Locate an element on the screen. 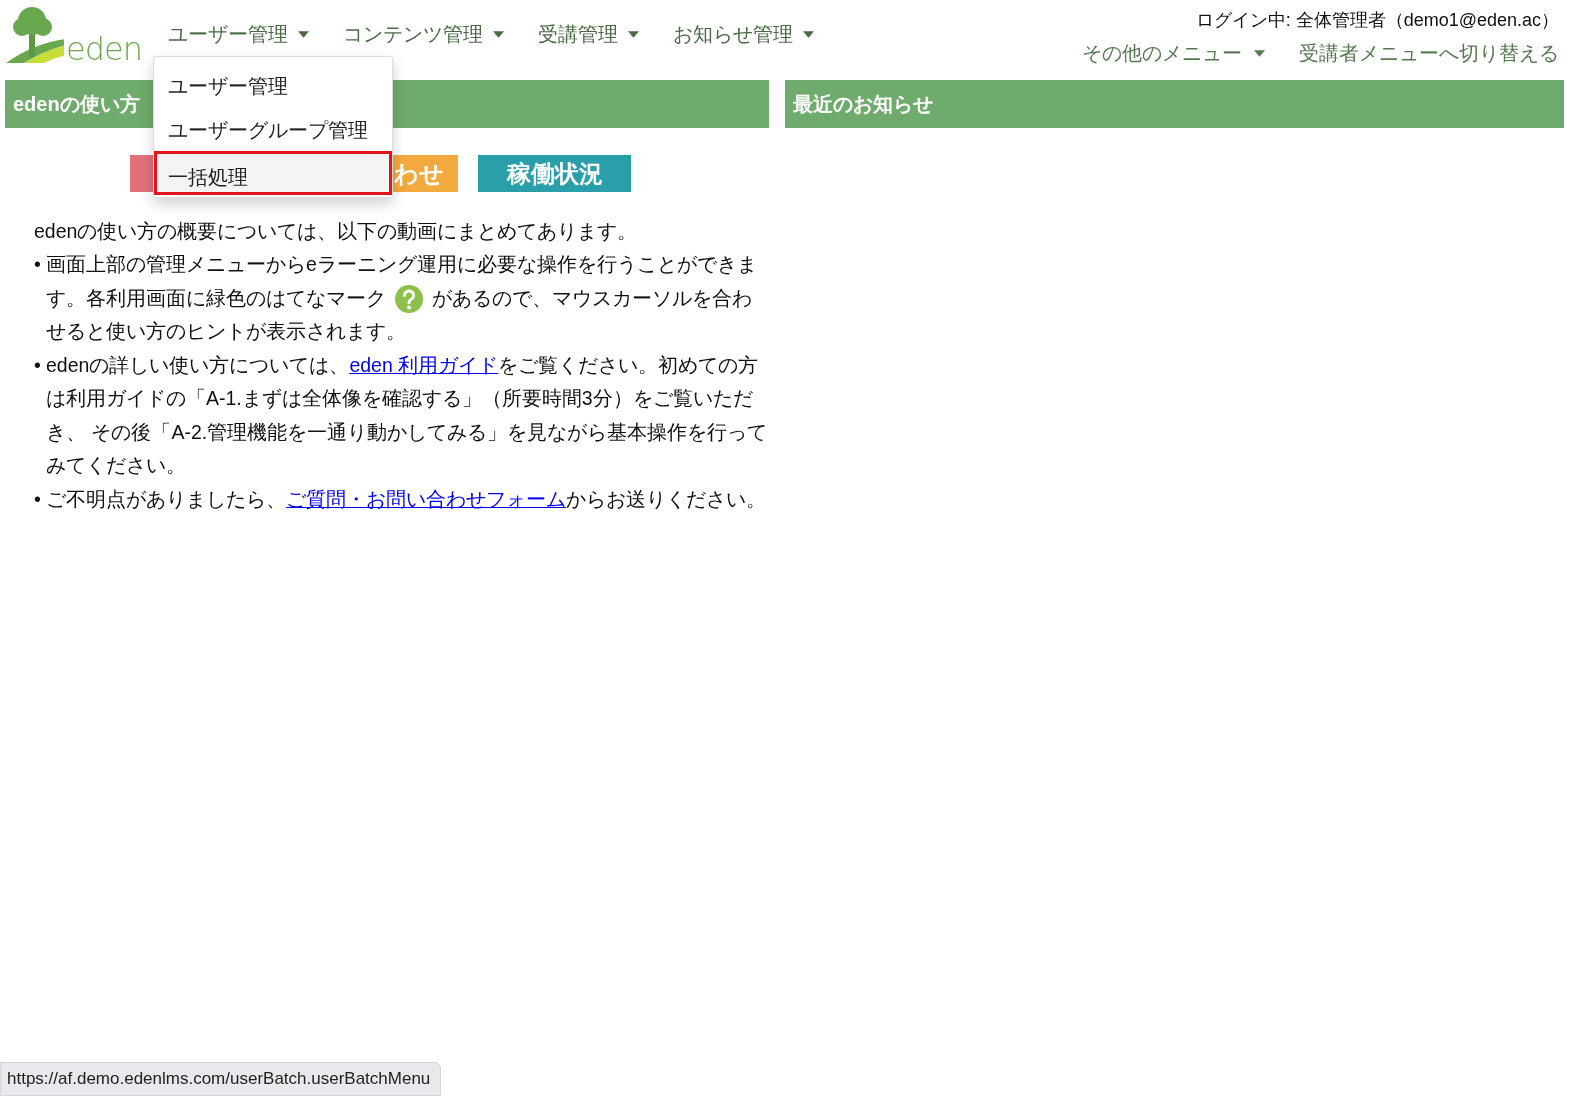 This screenshot has width=1587, height=1096. text-link: eden 利用ガイド is located at coordinates (424, 364).